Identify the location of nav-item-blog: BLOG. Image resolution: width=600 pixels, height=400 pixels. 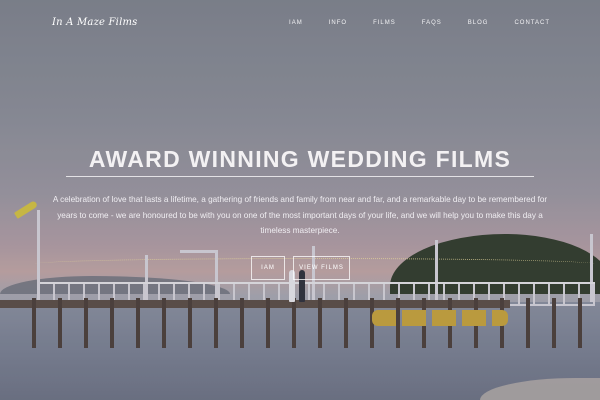
(478, 23).